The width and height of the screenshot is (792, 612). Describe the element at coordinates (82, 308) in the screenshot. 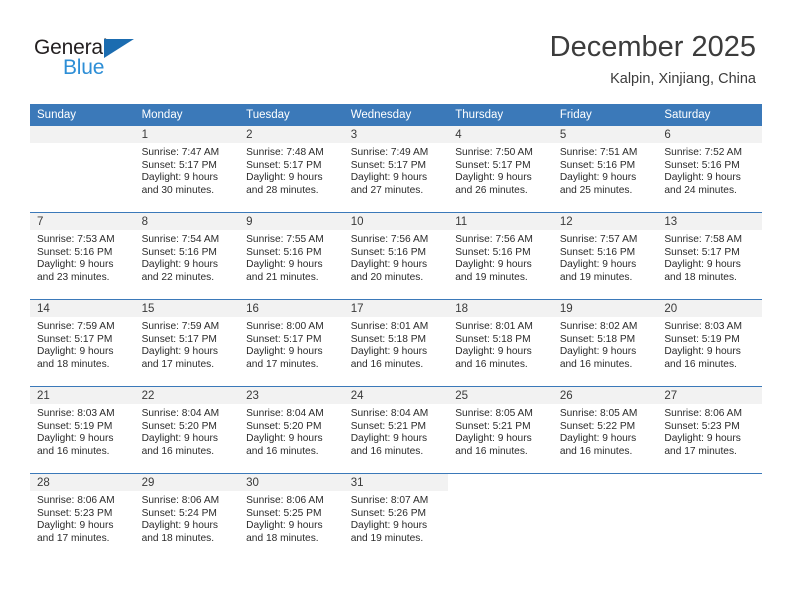

I see `day-number: 14` at that location.